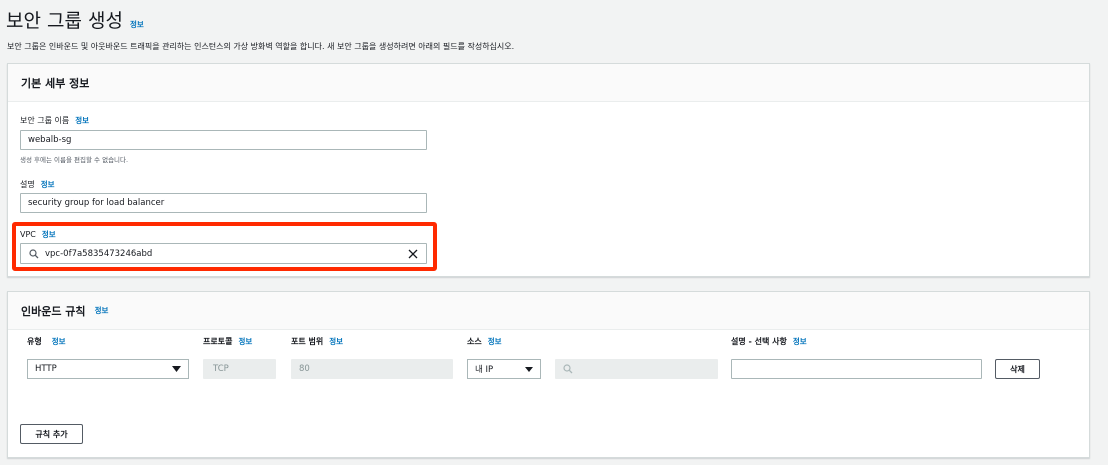  I want to click on col-source-text: 소스, so click(474, 341).